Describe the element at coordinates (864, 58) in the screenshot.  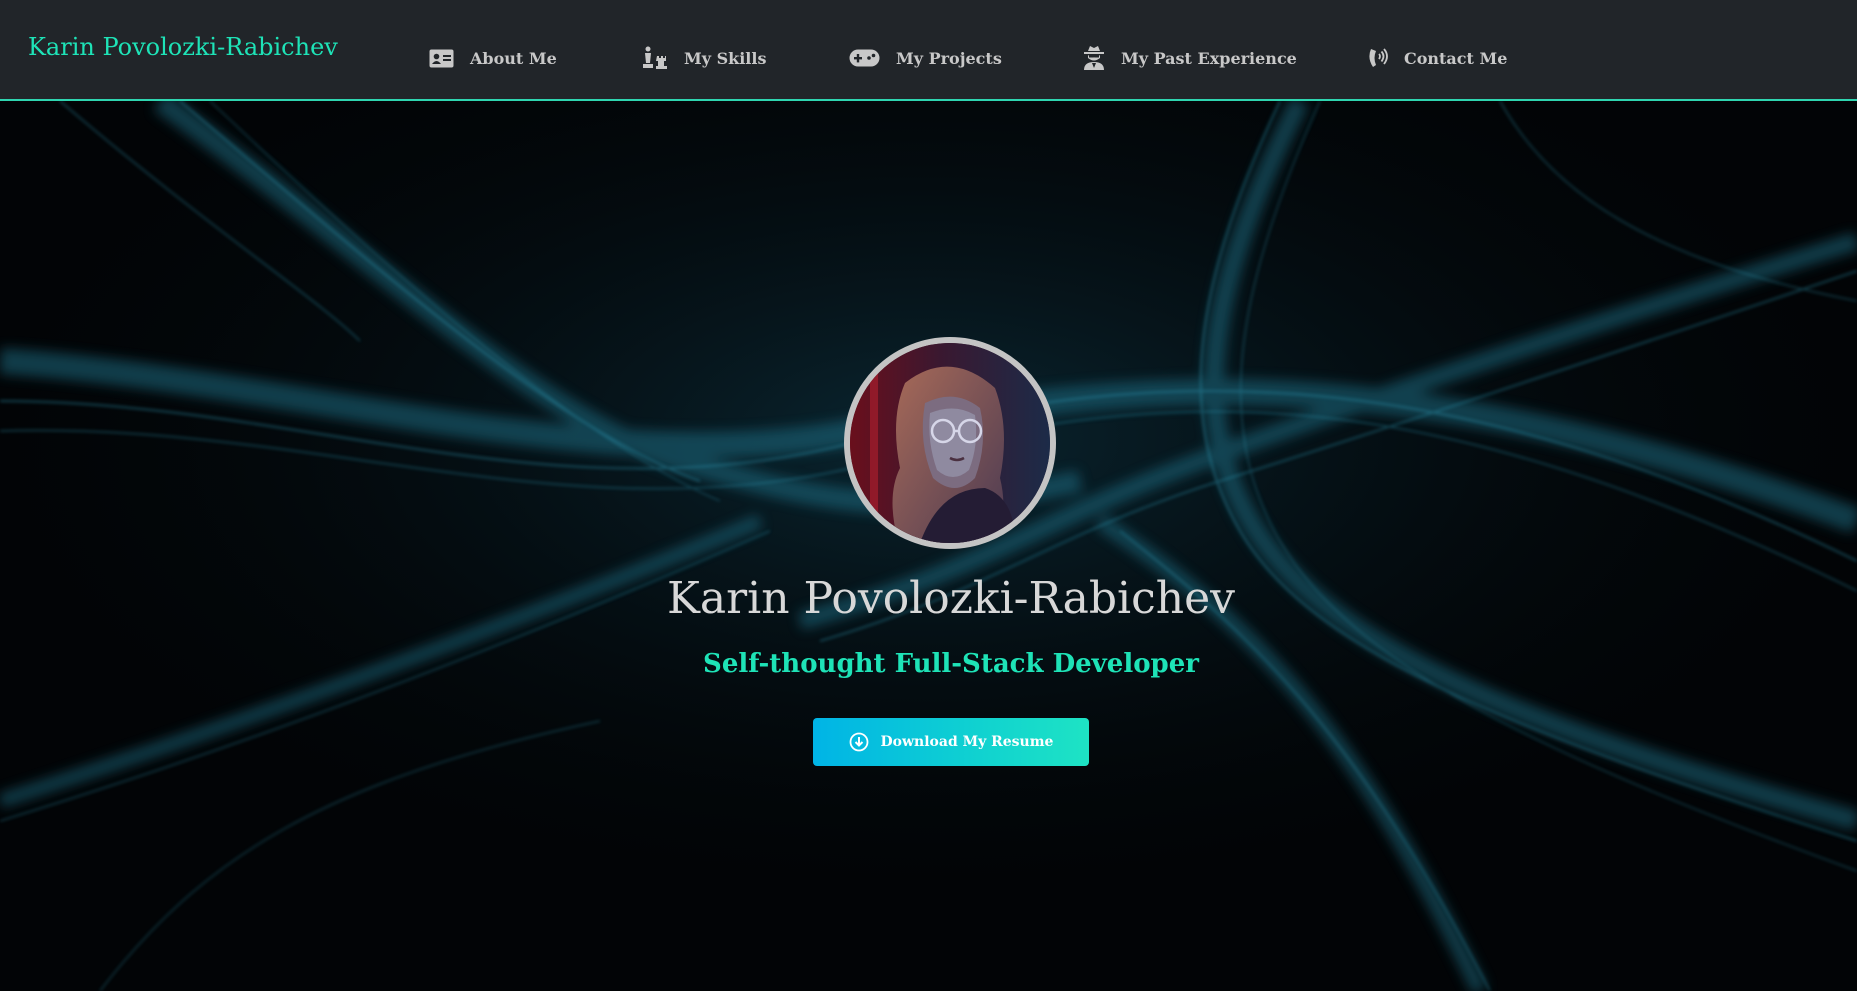
I see `gamepad-icon` at that location.